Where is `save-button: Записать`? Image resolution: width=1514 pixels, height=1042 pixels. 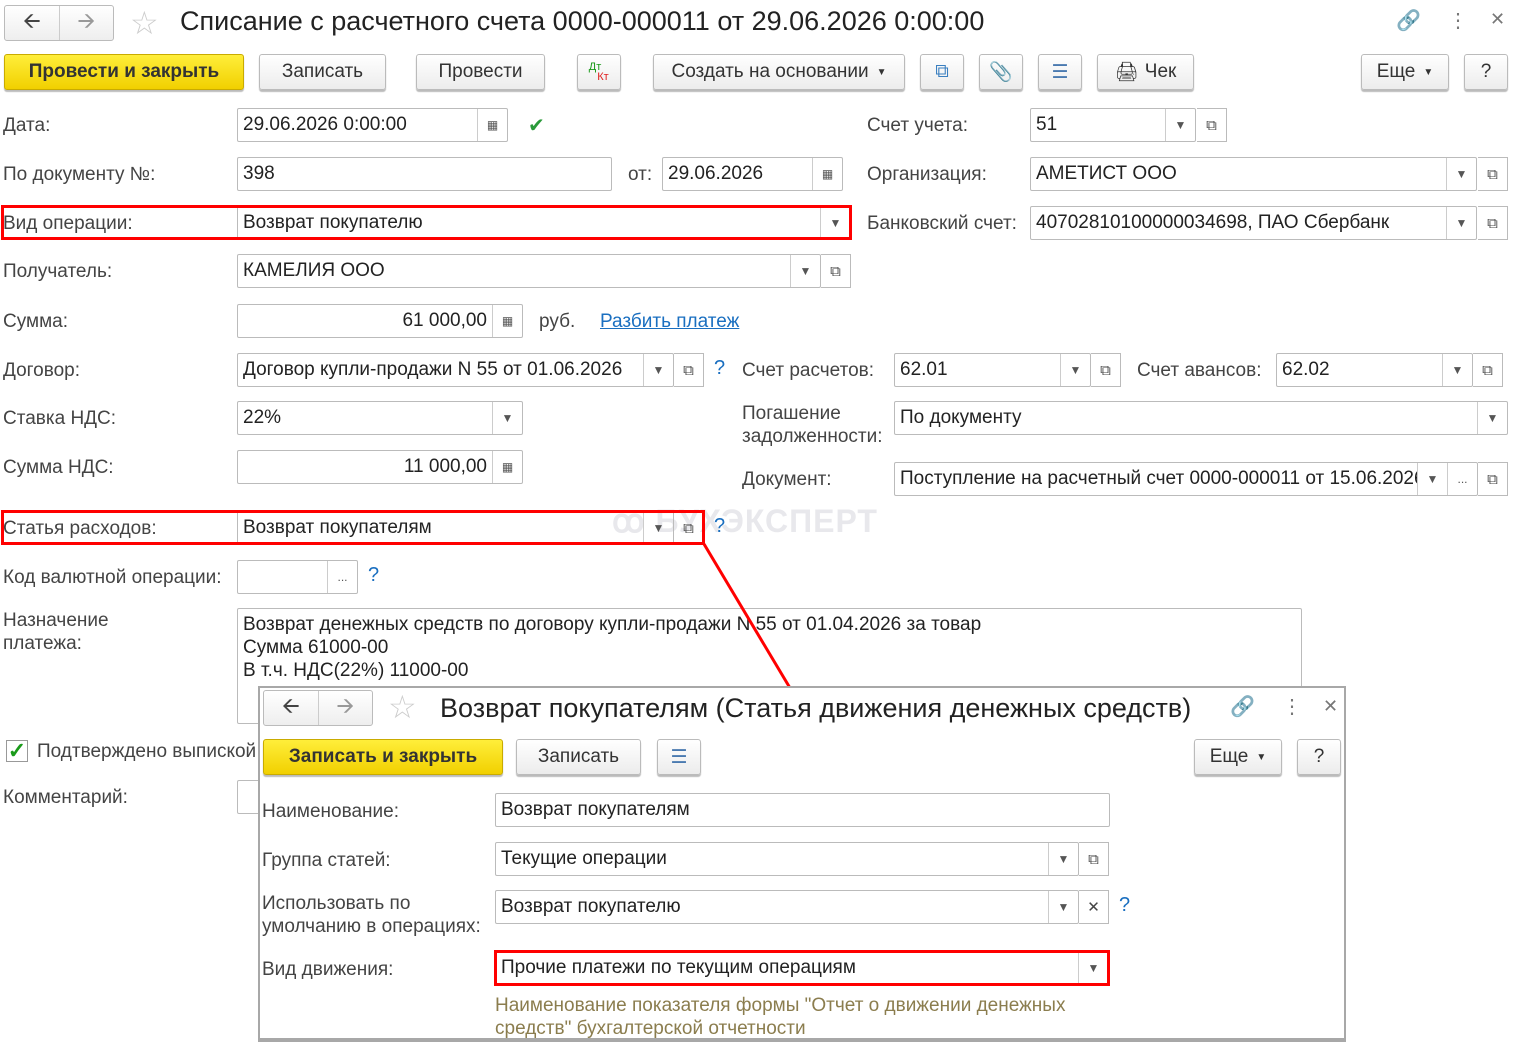 save-button: Записать is located at coordinates (578, 757).